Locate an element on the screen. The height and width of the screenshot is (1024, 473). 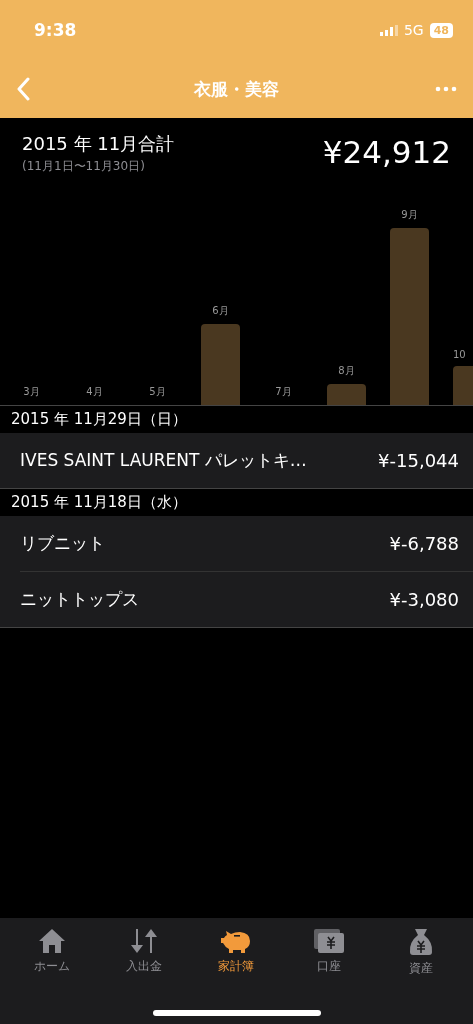
signal-icon is located at coordinates (388, 30).